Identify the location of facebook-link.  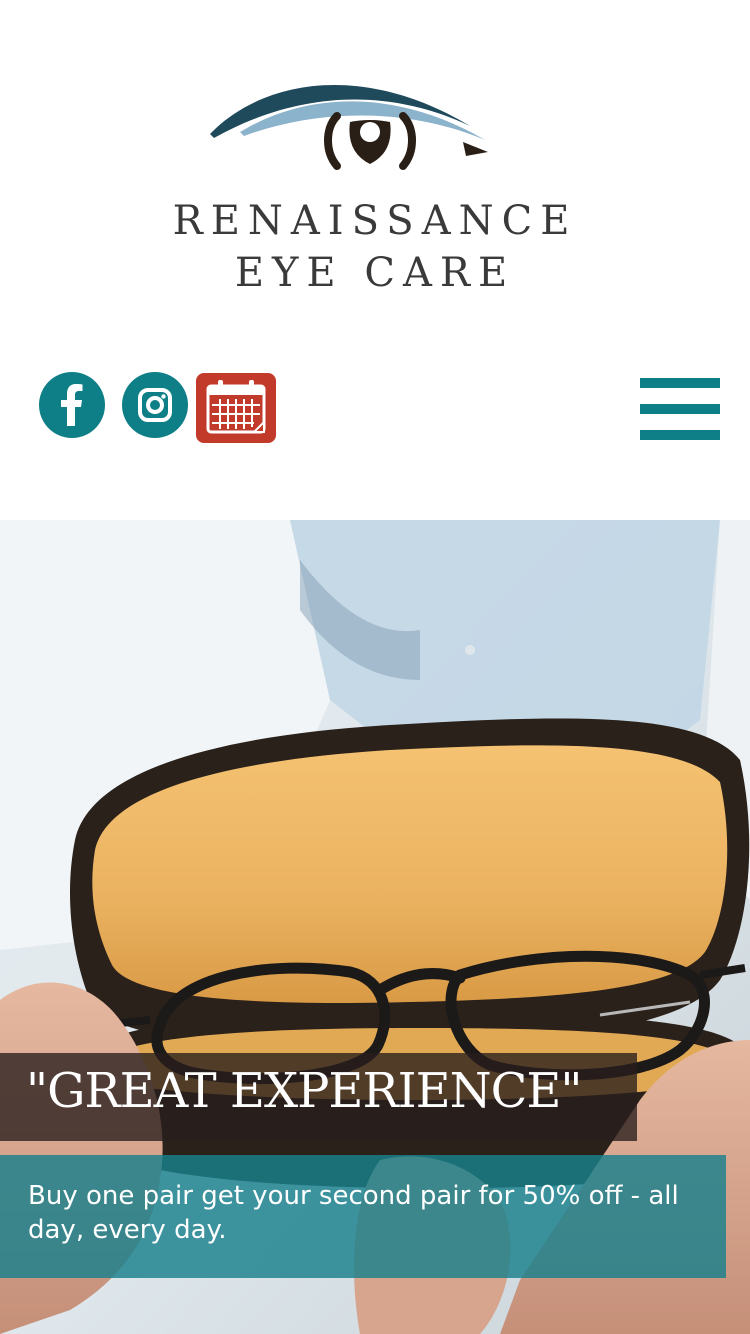
(72, 405).